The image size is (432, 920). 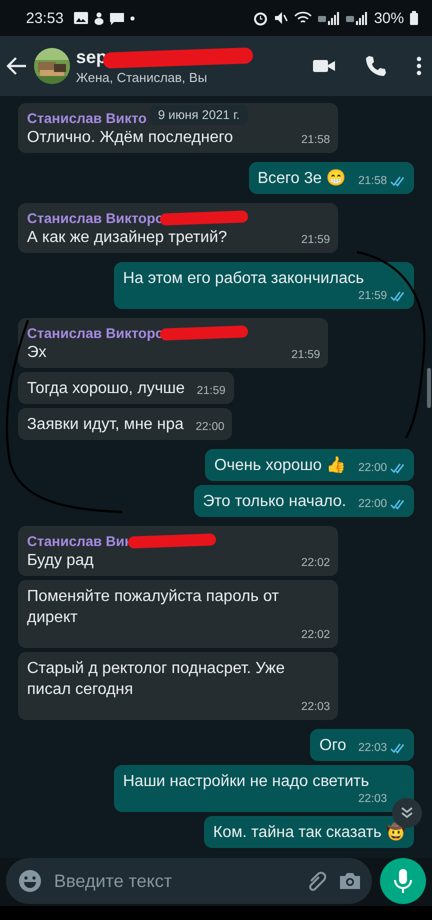 I want to click on clock: 23:53, so click(x=45, y=18).